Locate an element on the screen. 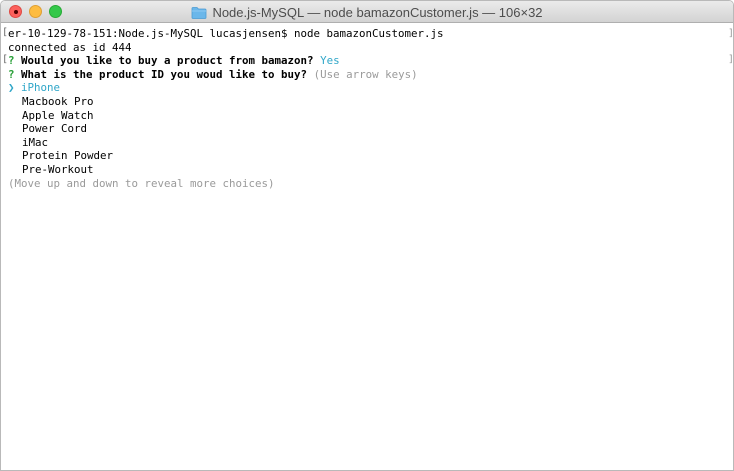 This screenshot has width=734, height=471. question-2-hint: (Use arrow keys) is located at coordinates (365, 74).